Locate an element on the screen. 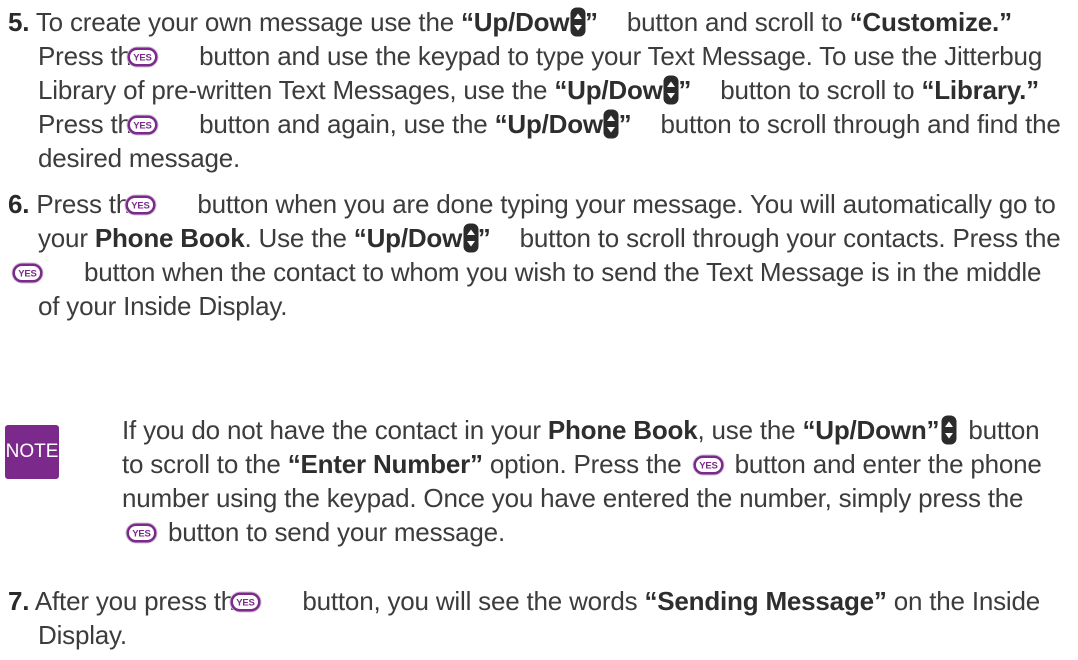  step-number: 6. is located at coordinates (19, 204).